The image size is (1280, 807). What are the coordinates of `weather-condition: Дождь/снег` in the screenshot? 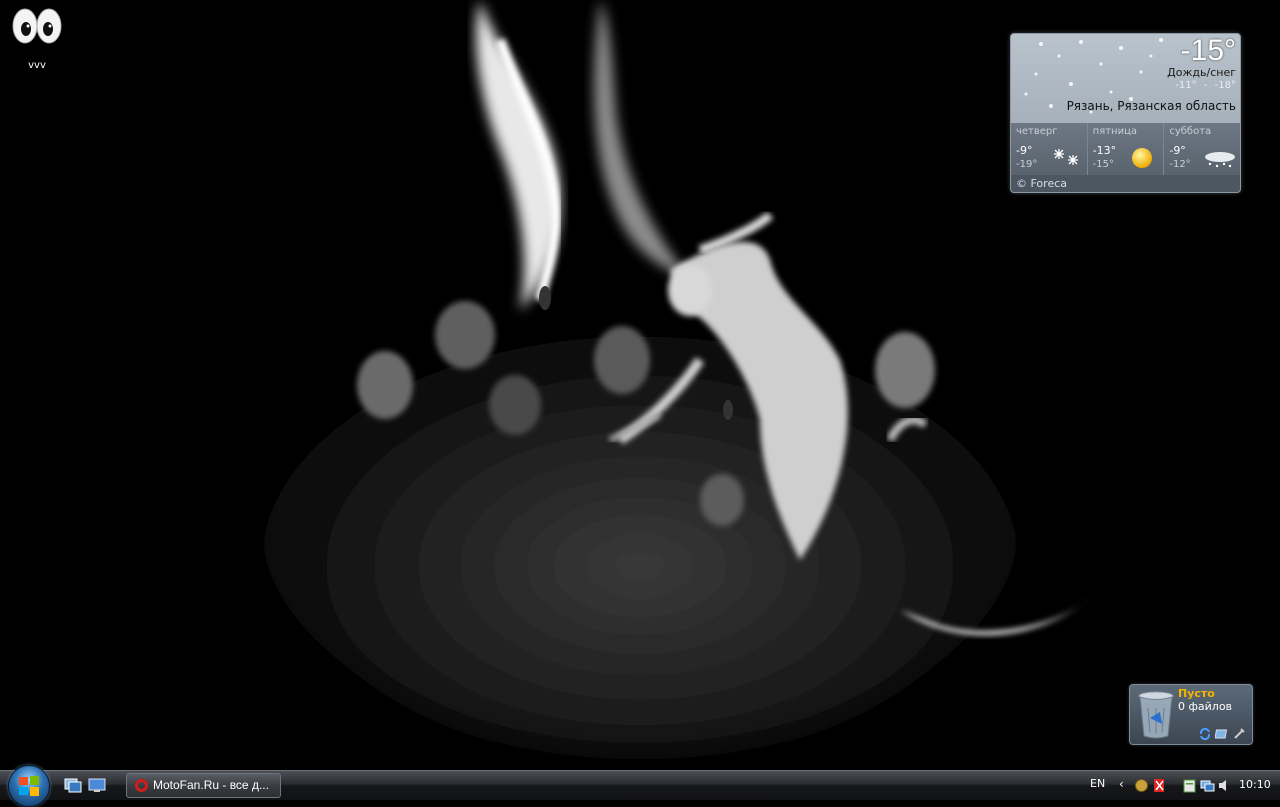 It's located at (1201, 72).